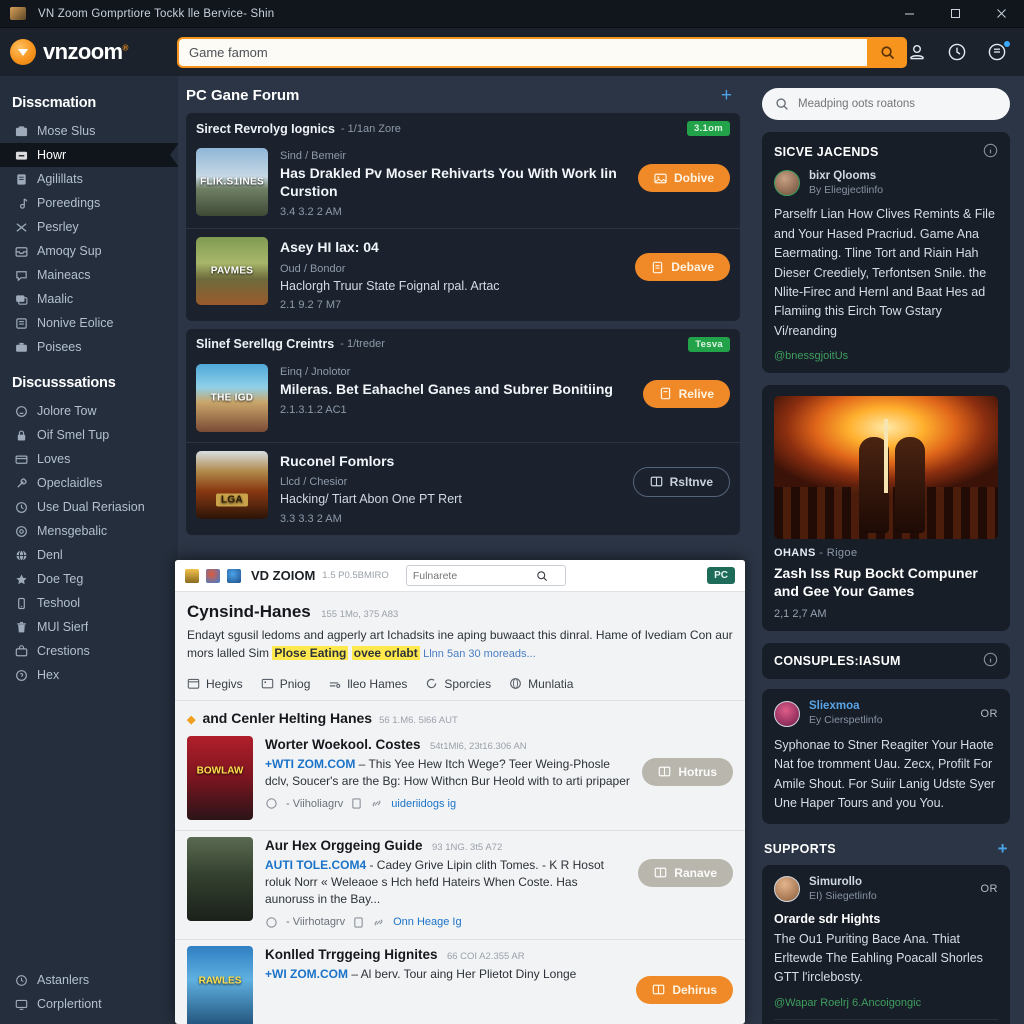 The height and width of the screenshot is (1024, 1024). What do you see at coordinates (726, 95) in the screenshot?
I see `add-thread-button: +` at bounding box center [726, 95].